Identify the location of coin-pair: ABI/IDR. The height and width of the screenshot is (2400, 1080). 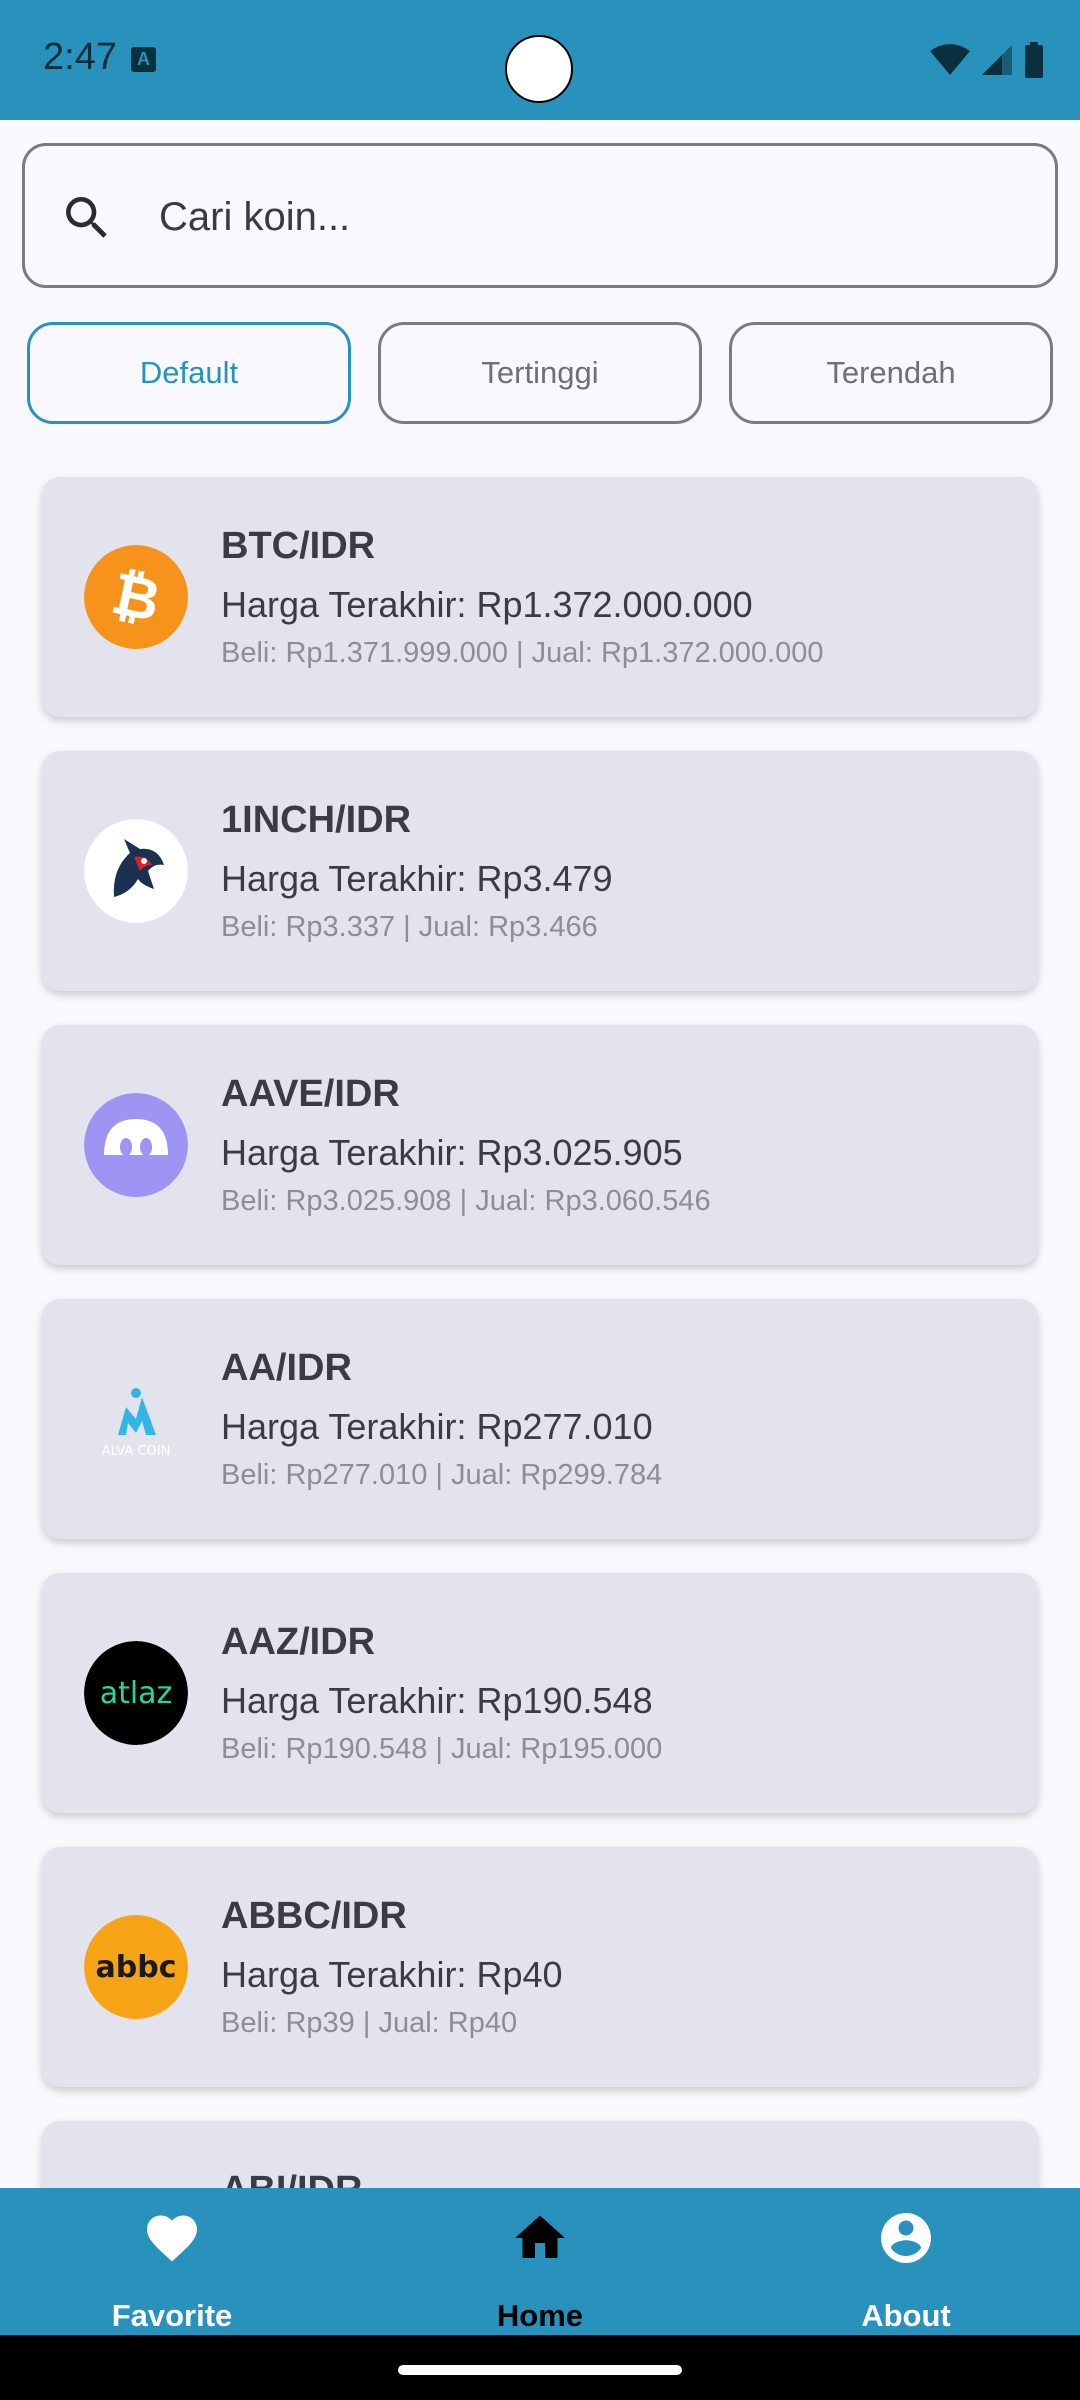
(291, 2178).